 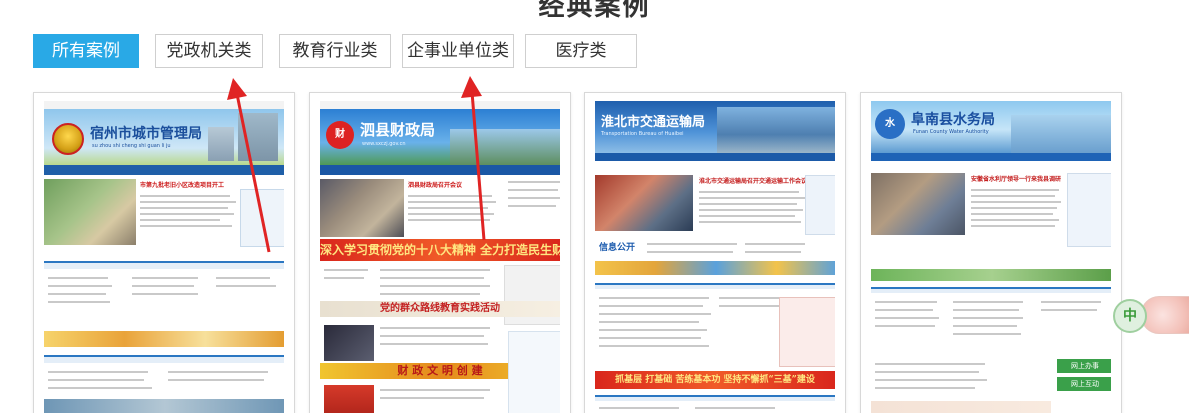 I want to click on tab-all-cases: 所有案例, so click(x=86, y=51).